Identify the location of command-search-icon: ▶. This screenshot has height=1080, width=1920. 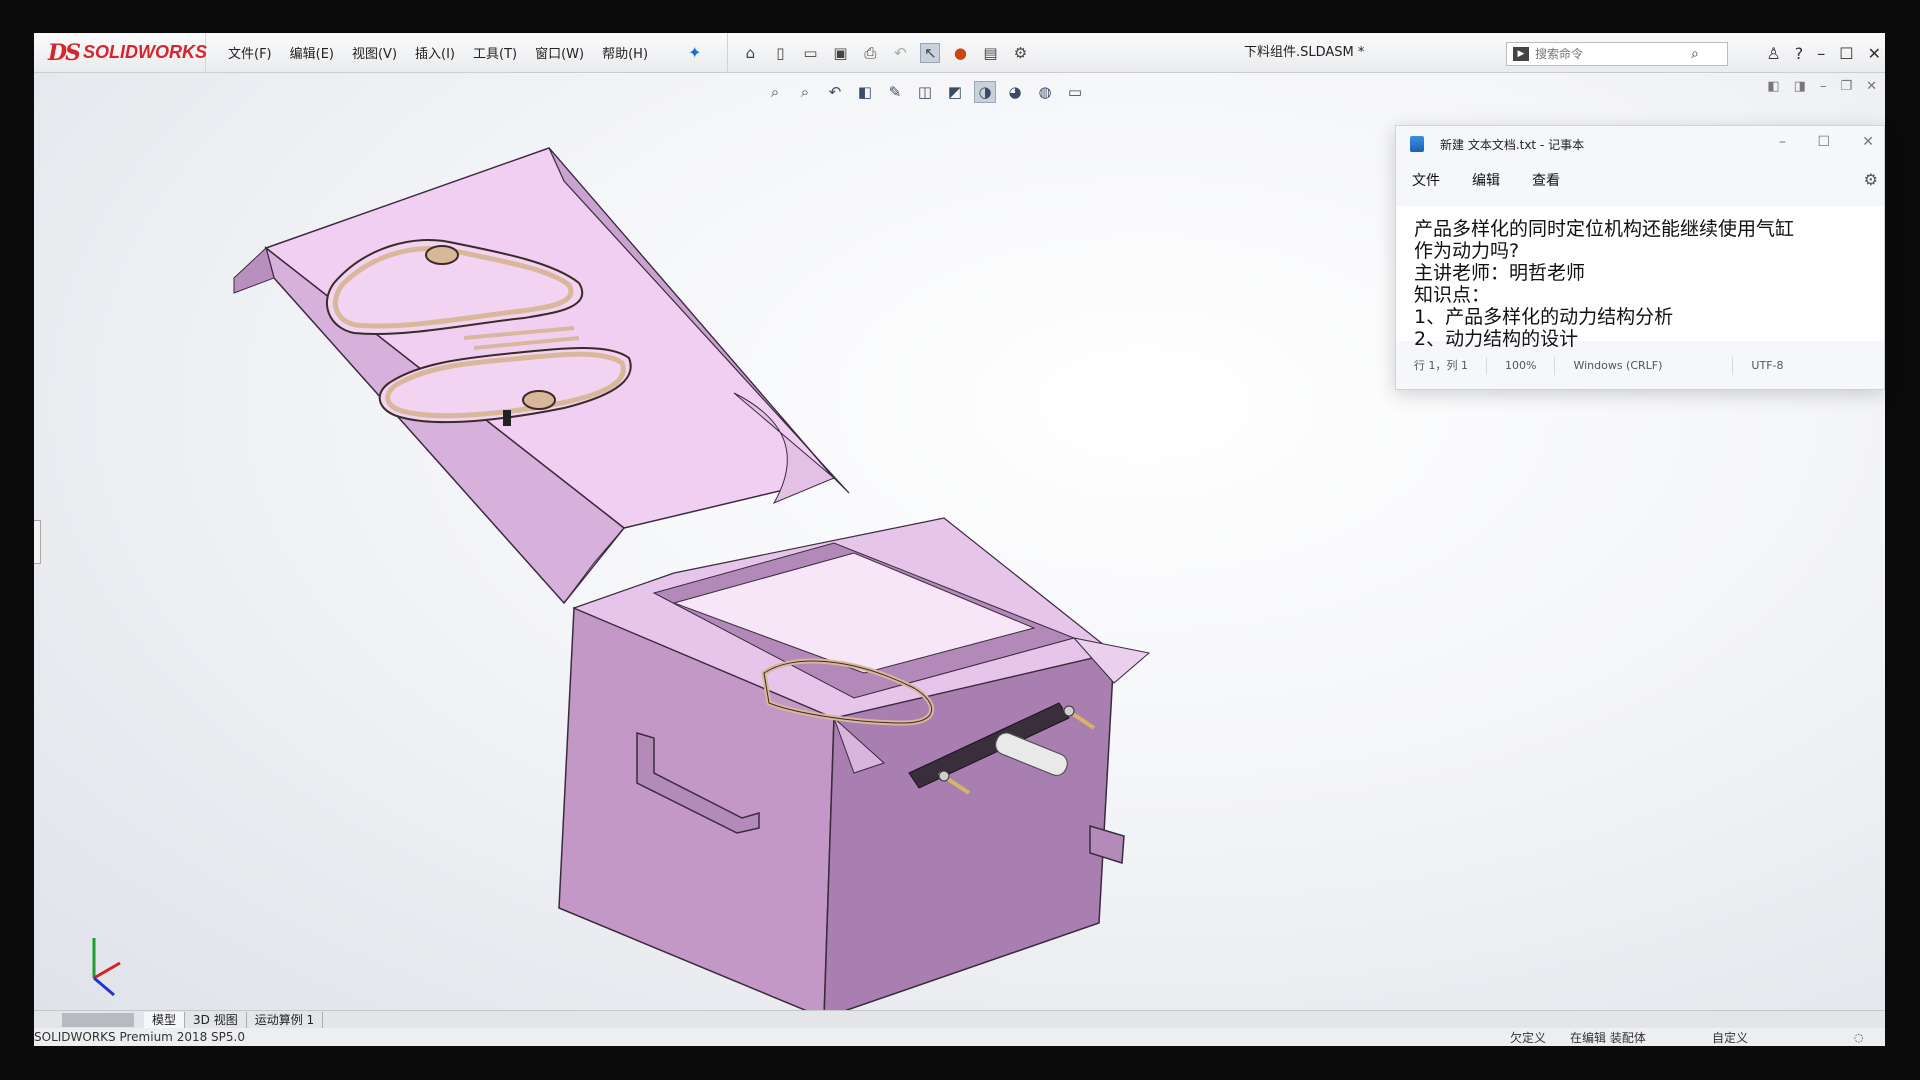
(1521, 54).